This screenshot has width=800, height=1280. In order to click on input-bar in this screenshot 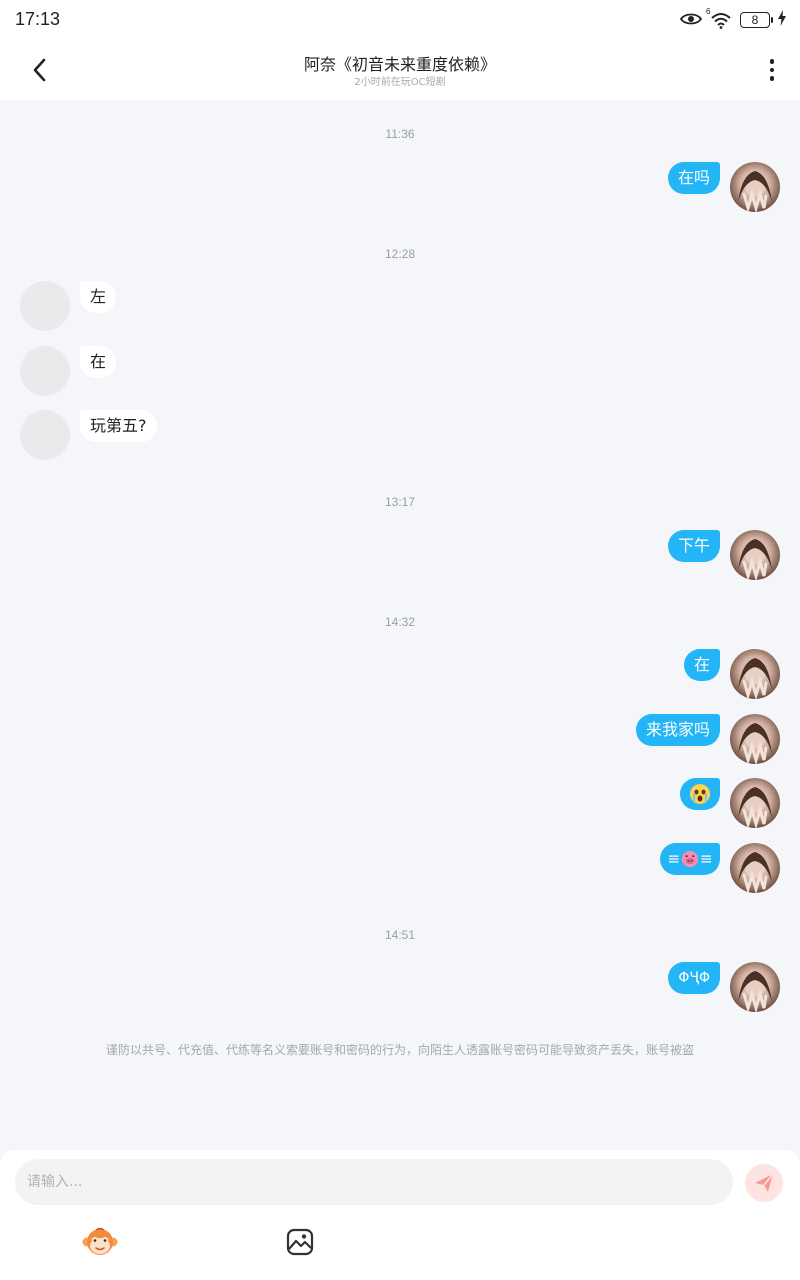, I will do `click(400, 1215)`.